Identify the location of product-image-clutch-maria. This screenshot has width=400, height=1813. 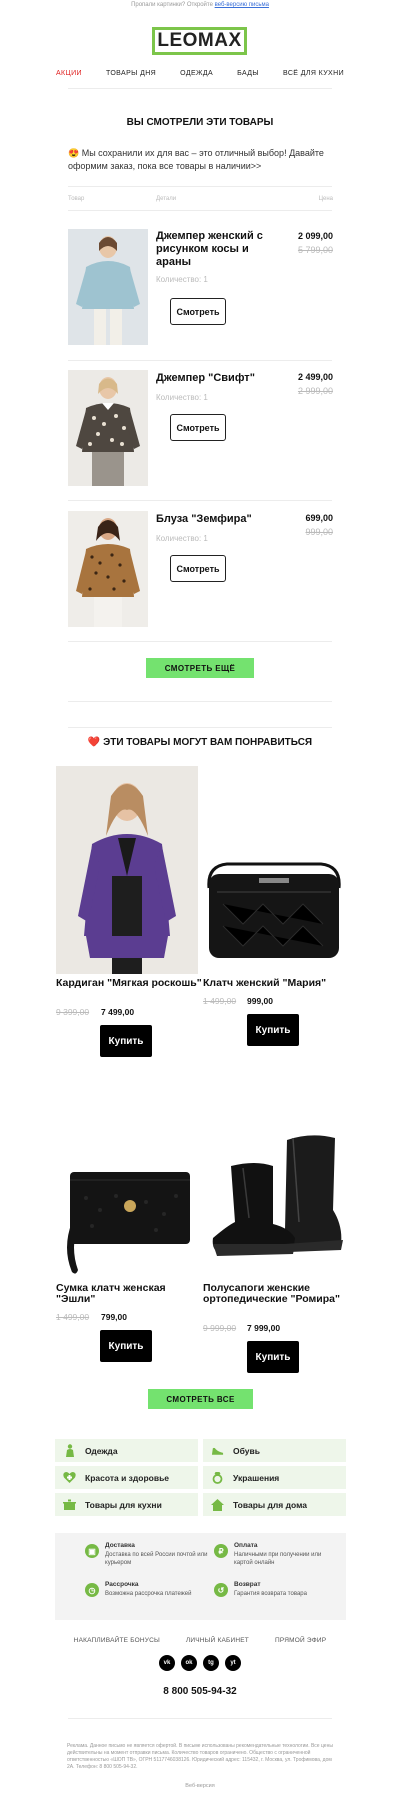
(274, 914).